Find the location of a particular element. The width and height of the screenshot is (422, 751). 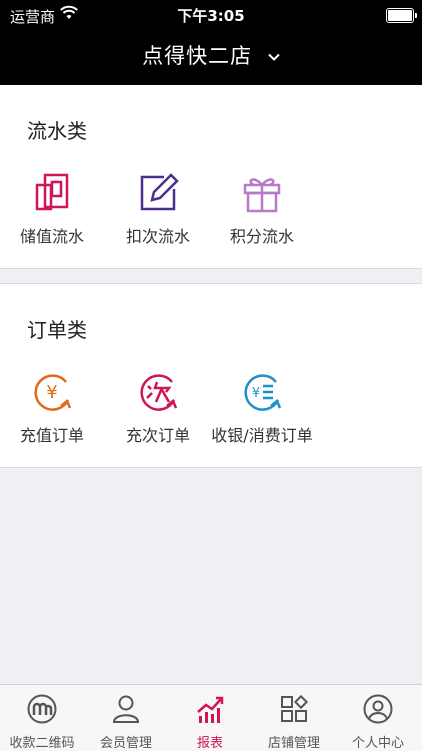

status-bar: 运营商 下午3:05 is located at coordinates (211, 14).